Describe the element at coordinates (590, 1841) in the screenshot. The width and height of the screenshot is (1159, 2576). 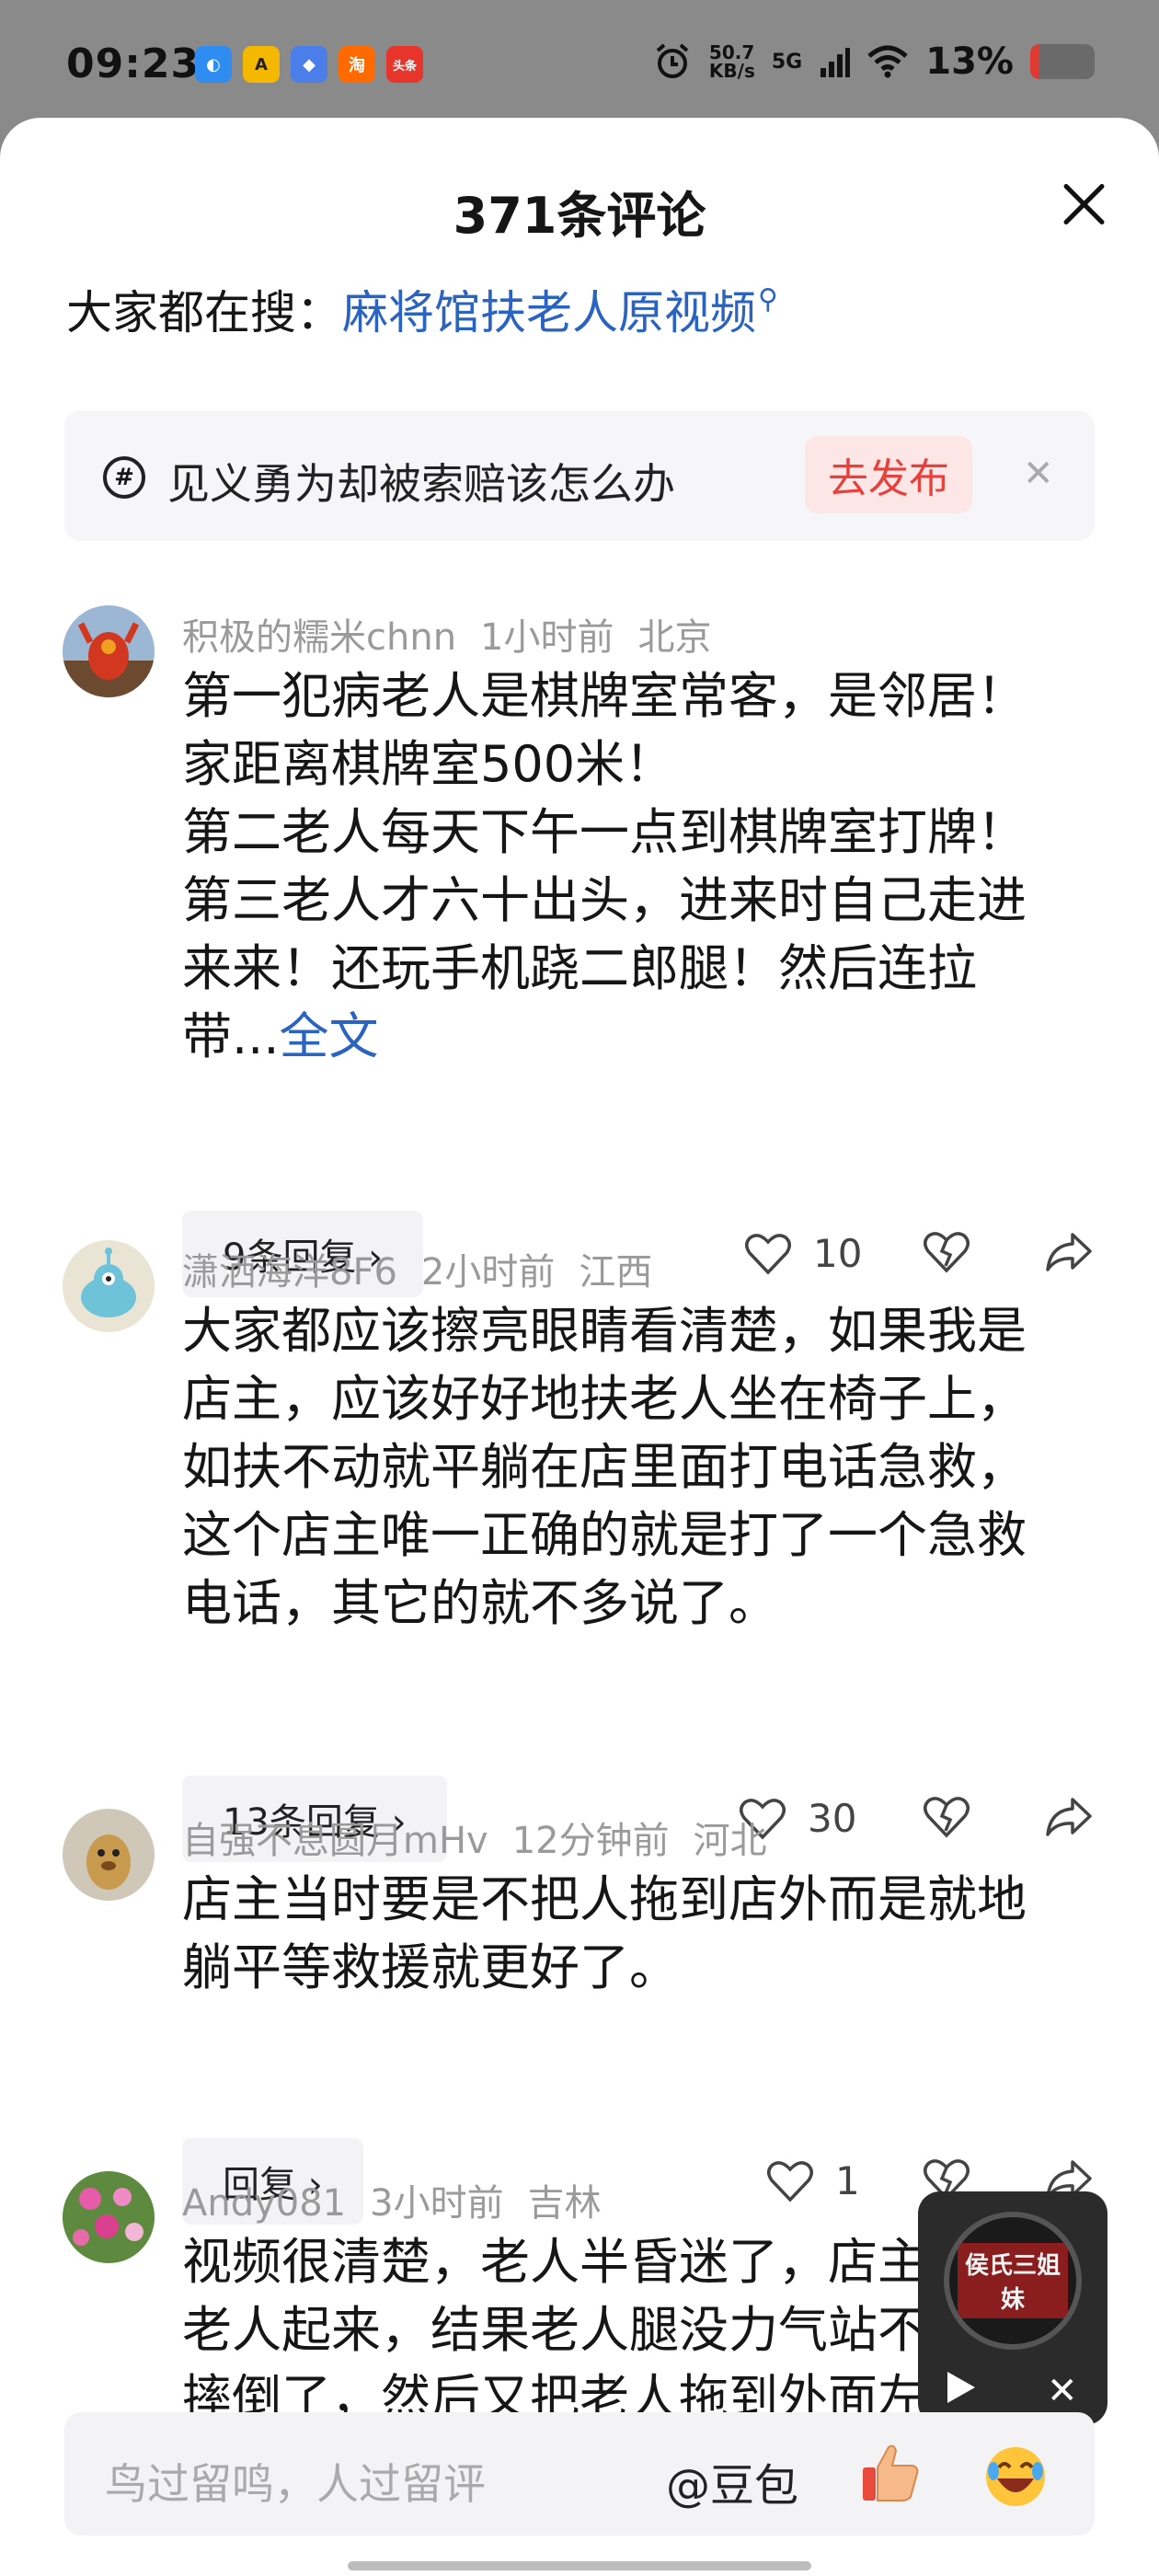
I see `comment-time: 12分钟前` at that location.